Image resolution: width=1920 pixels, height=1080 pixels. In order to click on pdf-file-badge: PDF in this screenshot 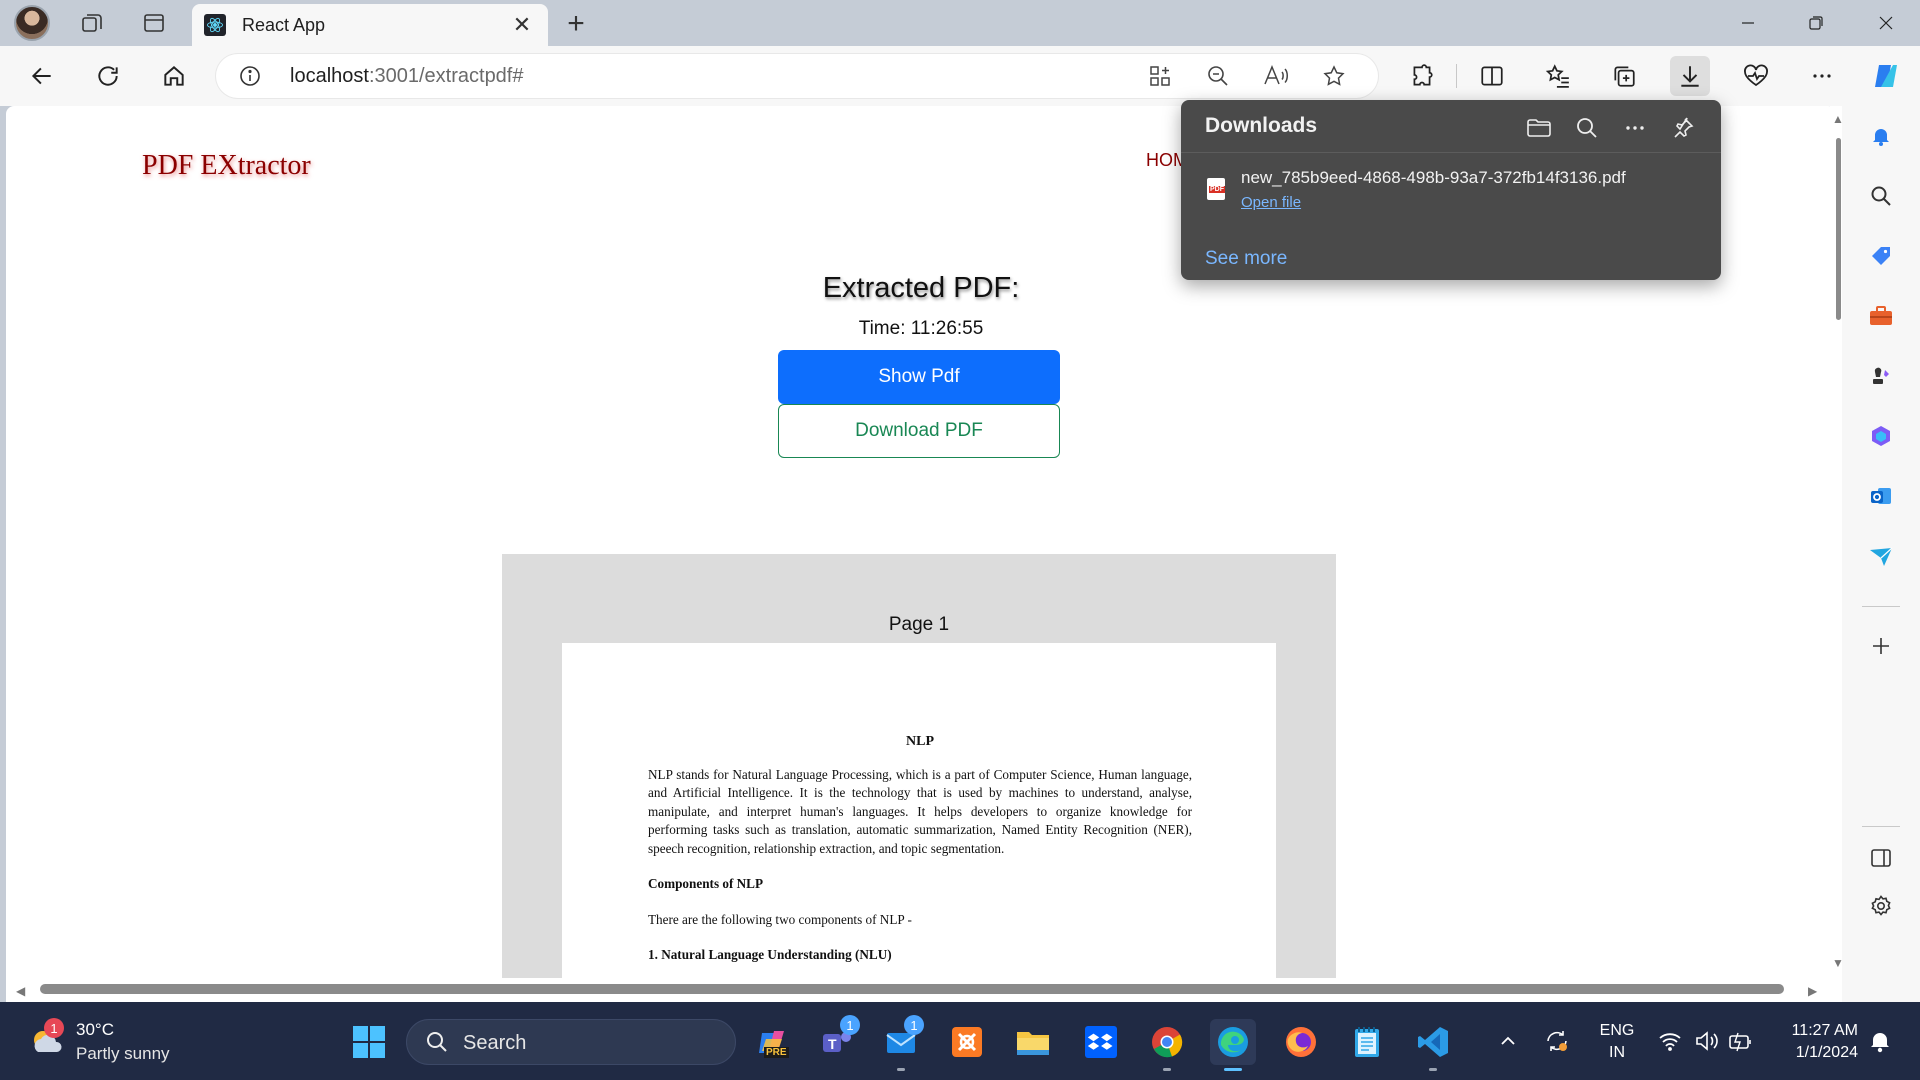, I will do `click(1217, 189)`.